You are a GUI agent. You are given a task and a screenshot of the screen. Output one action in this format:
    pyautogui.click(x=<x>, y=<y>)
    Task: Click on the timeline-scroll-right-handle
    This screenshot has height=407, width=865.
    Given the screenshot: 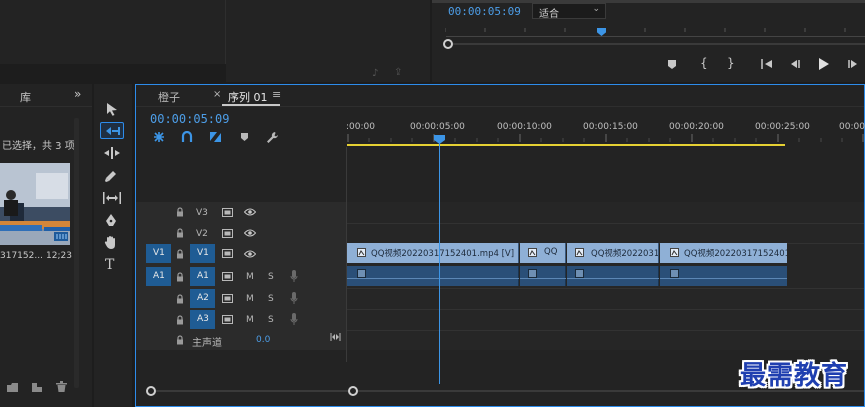 What is the action you would take?
    pyautogui.click(x=353, y=391)
    